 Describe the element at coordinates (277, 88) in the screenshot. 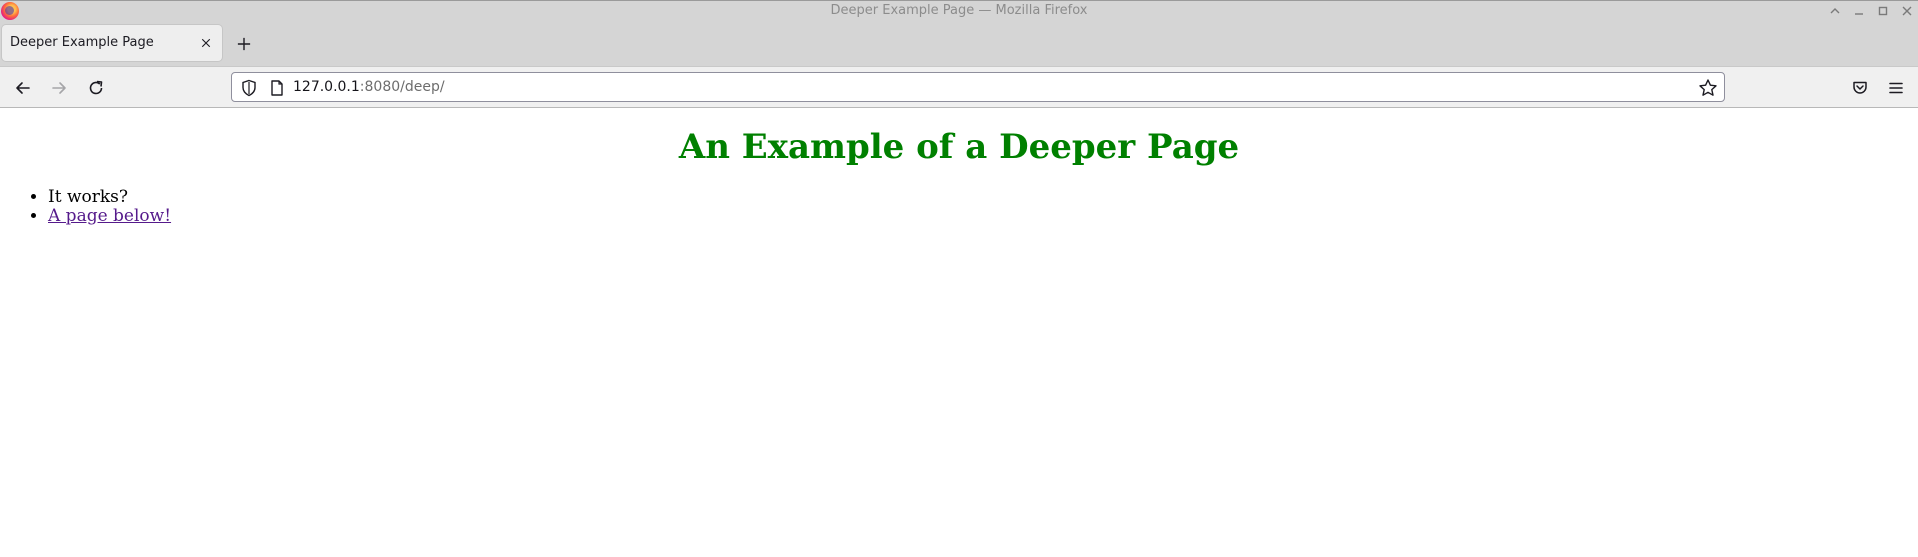

I see `page-info-icon` at that location.